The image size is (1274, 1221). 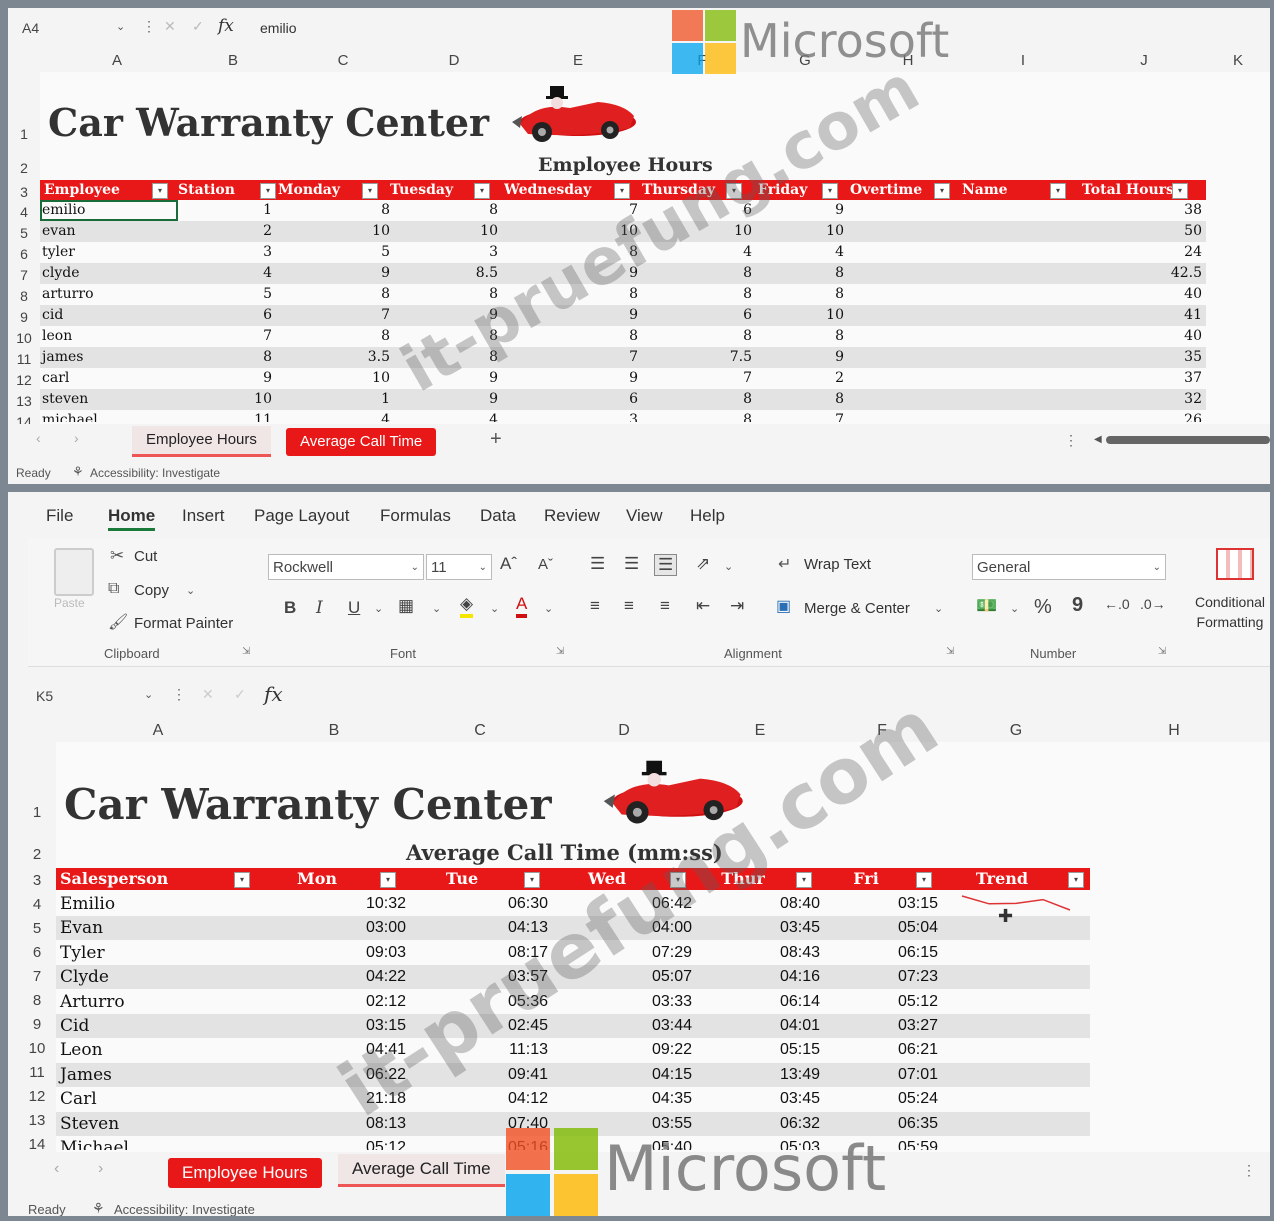 What do you see at coordinates (1143, 210) in the screenshot?
I see `table-cell: 38` at bounding box center [1143, 210].